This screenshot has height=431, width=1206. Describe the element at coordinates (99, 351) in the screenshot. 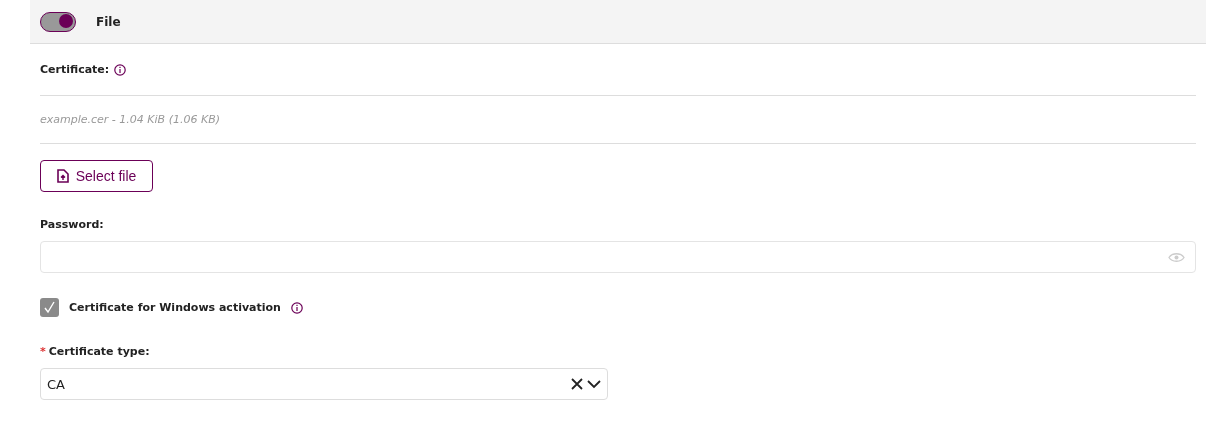

I see `field-label: Certificate type:` at that location.